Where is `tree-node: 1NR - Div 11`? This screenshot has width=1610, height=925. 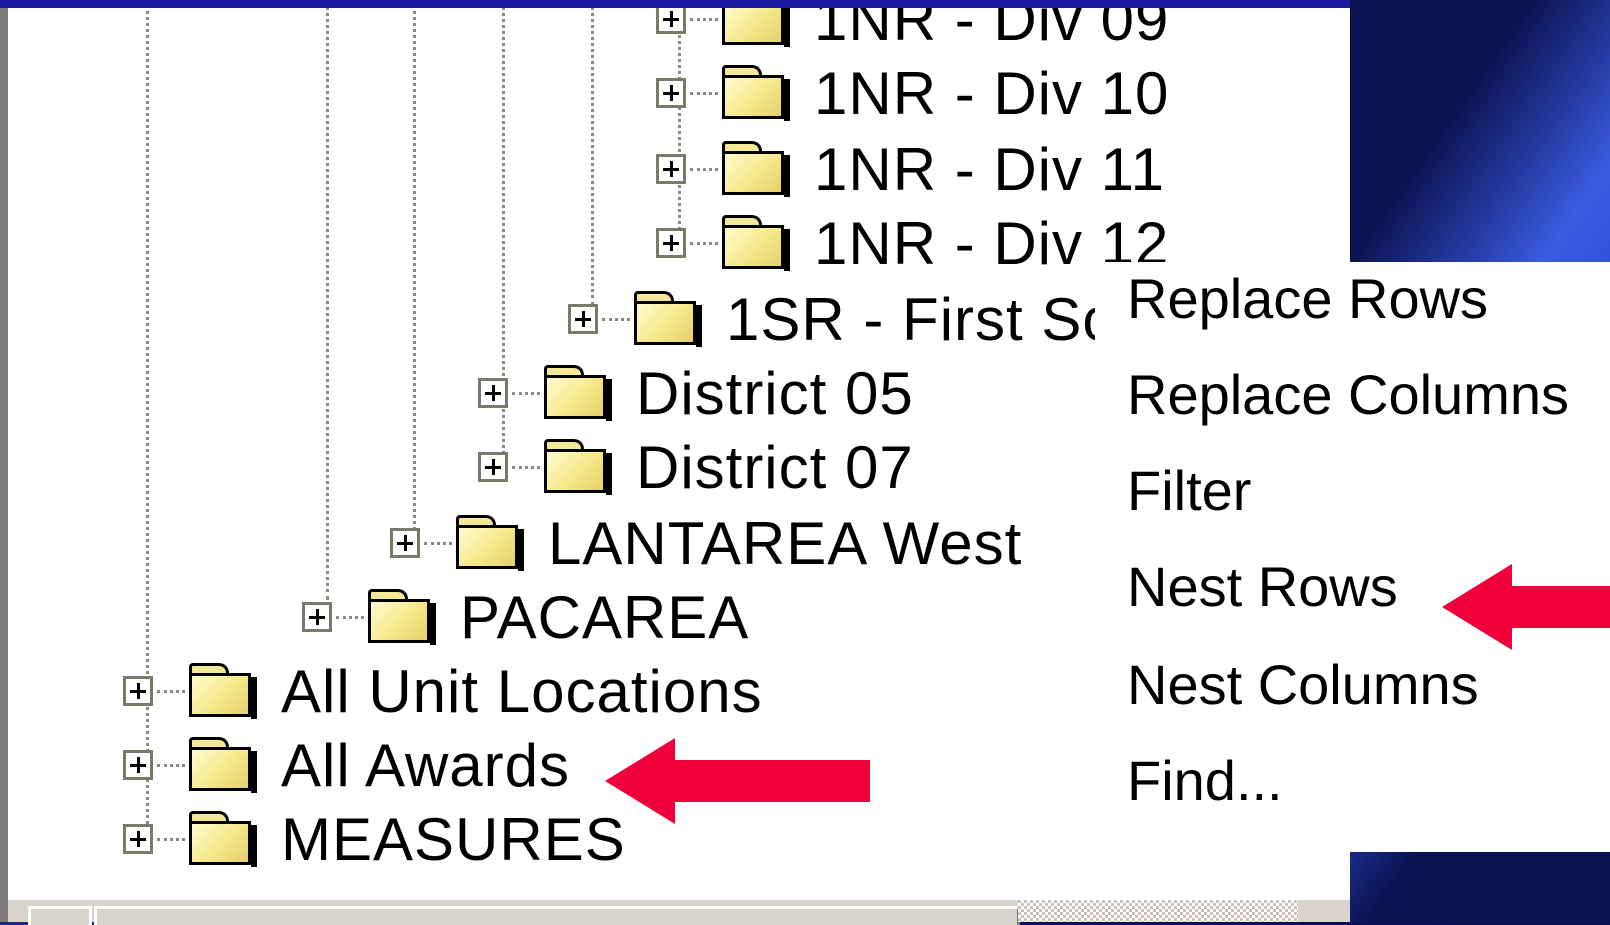
tree-node: 1NR - Div 11 is located at coordinates (910, 169).